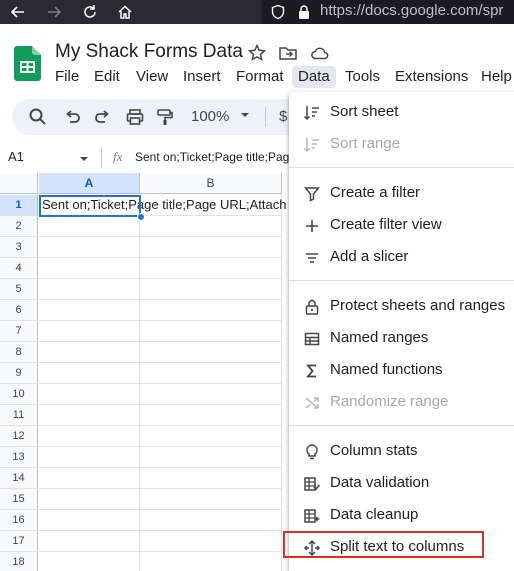 The height and width of the screenshot is (571, 514). What do you see at coordinates (401, 483) in the screenshot?
I see `menu-item-data-validation: Data validation` at bounding box center [401, 483].